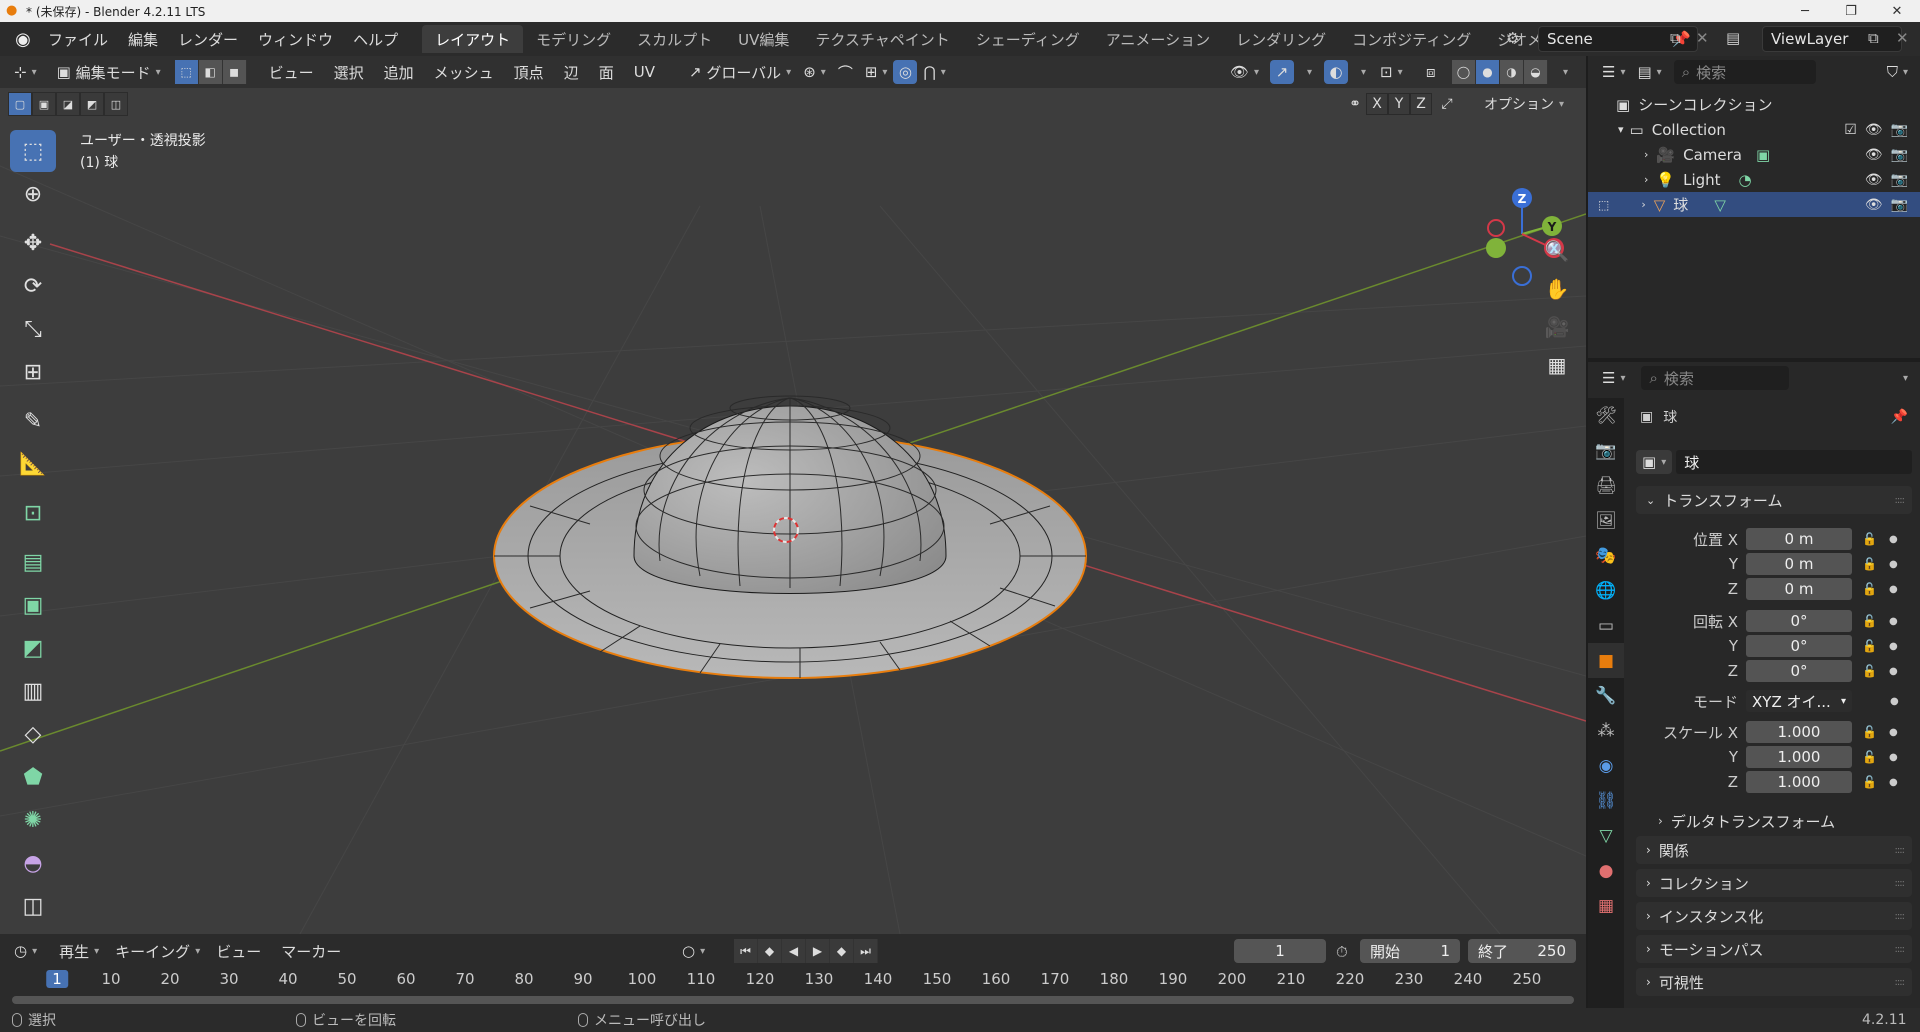 Image resolution: width=1920 pixels, height=1032 pixels. I want to click on scale-y-field: 1.000, so click(1799, 757).